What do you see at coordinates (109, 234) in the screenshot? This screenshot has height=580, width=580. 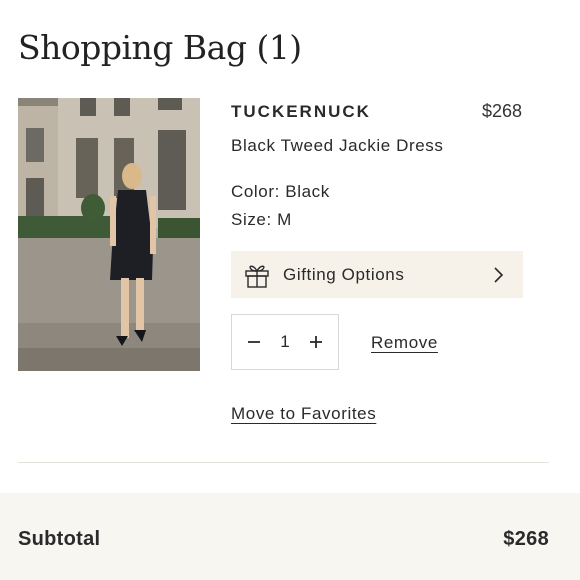 I see `product-image` at bounding box center [109, 234].